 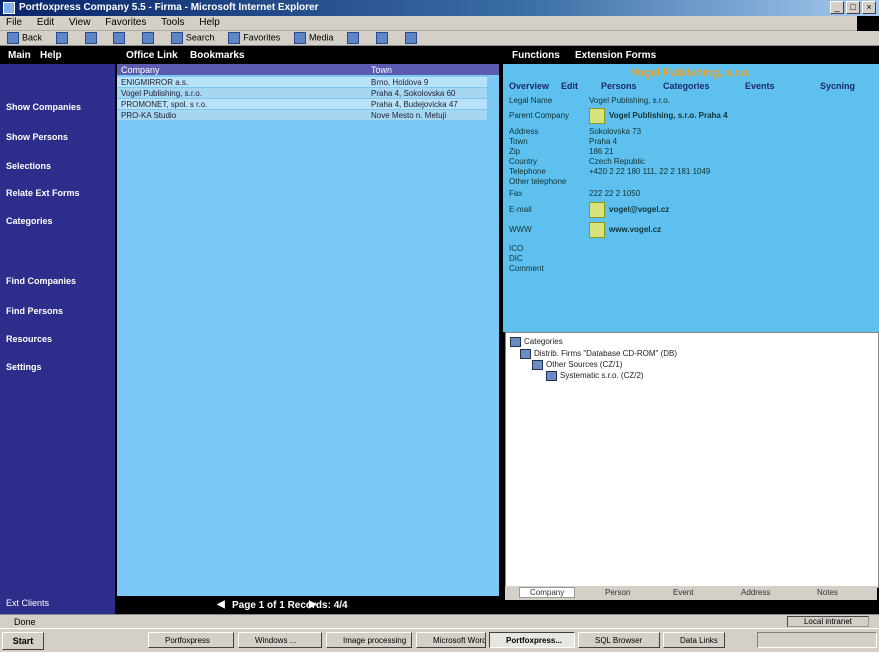 What do you see at coordinates (536, 55) in the screenshot?
I see `app-menu-functions: Functions` at bounding box center [536, 55].